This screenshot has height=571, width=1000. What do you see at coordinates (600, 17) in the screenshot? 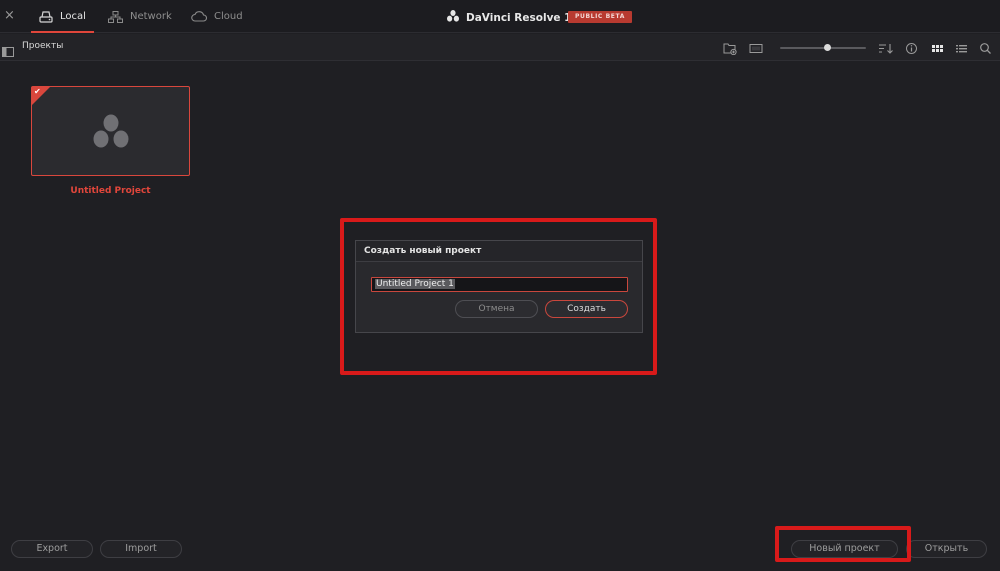
I see `public-beta-badge: PUBLIC BETA` at bounding box center [600, 17].